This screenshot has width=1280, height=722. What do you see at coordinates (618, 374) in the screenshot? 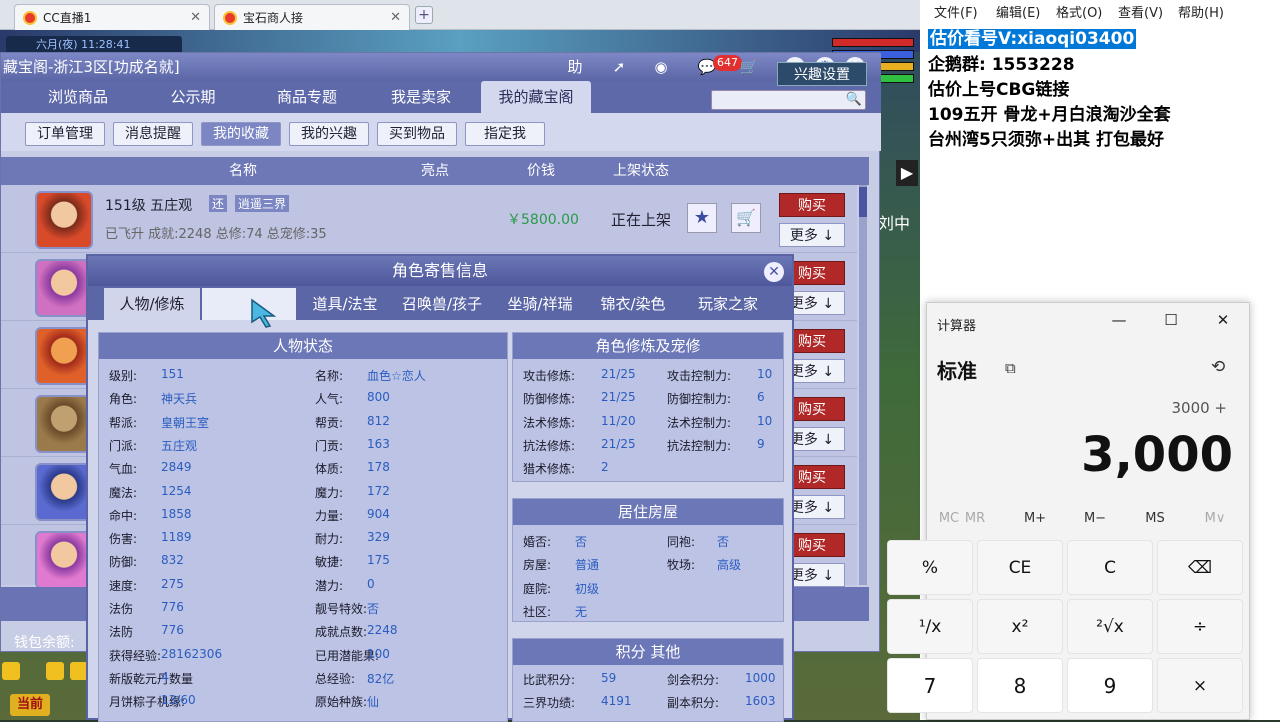
I see `stat-value: 21/25` at bounding box center [618, 374].